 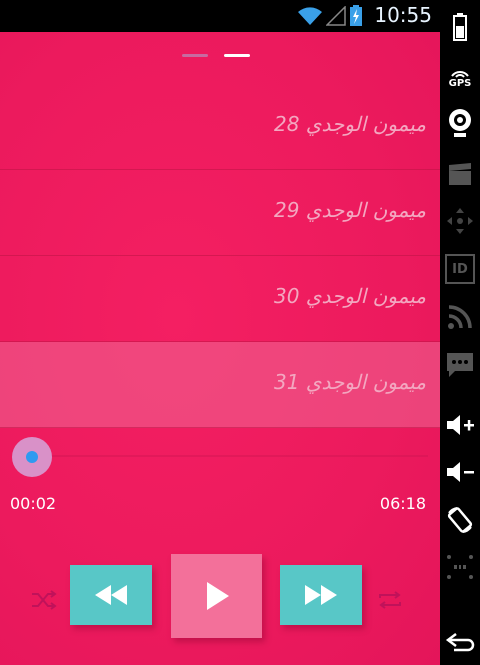 I want to click on rss-icon, so click(x=460, y=317).